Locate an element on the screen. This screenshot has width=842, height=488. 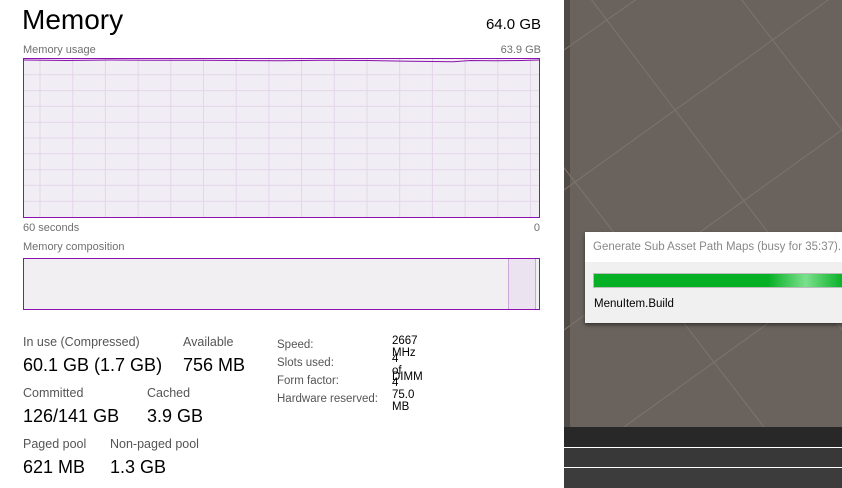
spec-row: Form factor: DIMM is located at coordinates (350, 380).